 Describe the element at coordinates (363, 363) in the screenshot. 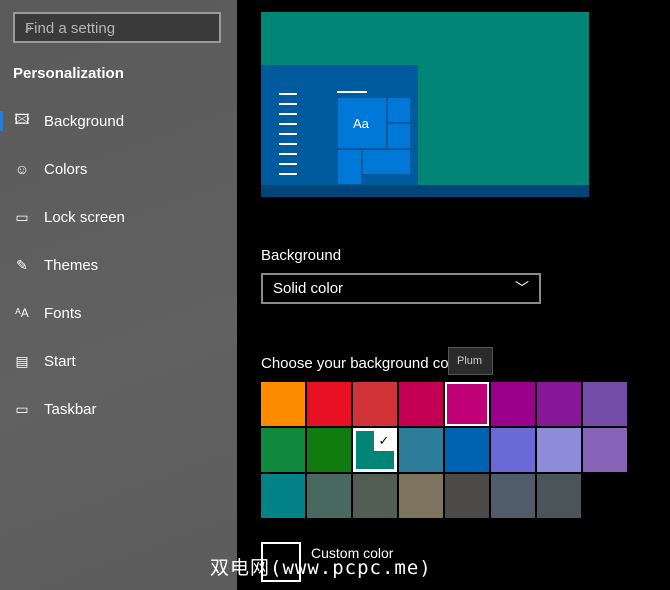

I see `choose-color-label: Choose your background color` at that location.